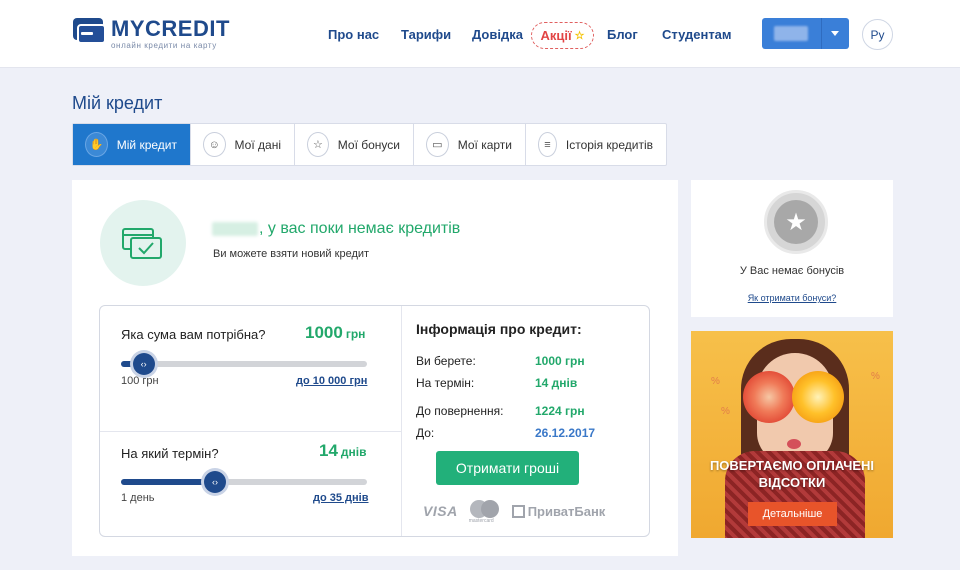 This screenshot has height=570, width=960. Describe the element at coordinates (170, 28) in the screenshot. I see `logo-title: MYCREDIT` at that location.